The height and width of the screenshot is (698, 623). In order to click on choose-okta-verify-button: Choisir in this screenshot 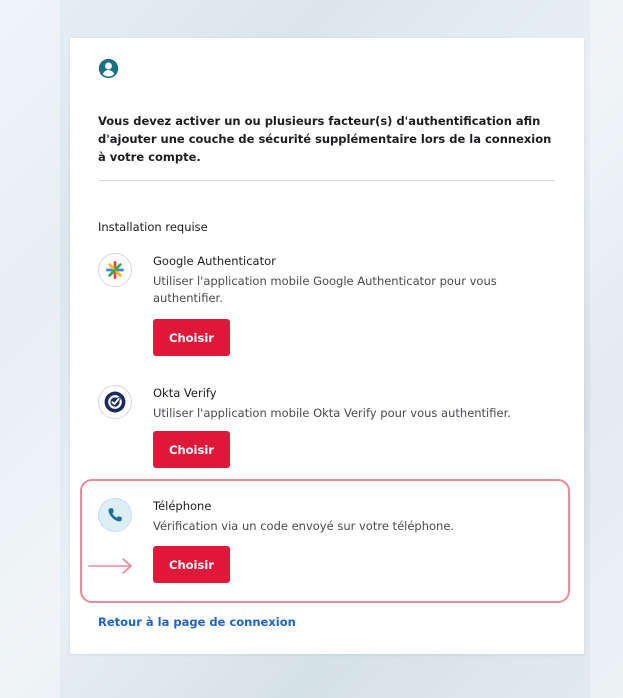, I will do `click(191, 449)`.